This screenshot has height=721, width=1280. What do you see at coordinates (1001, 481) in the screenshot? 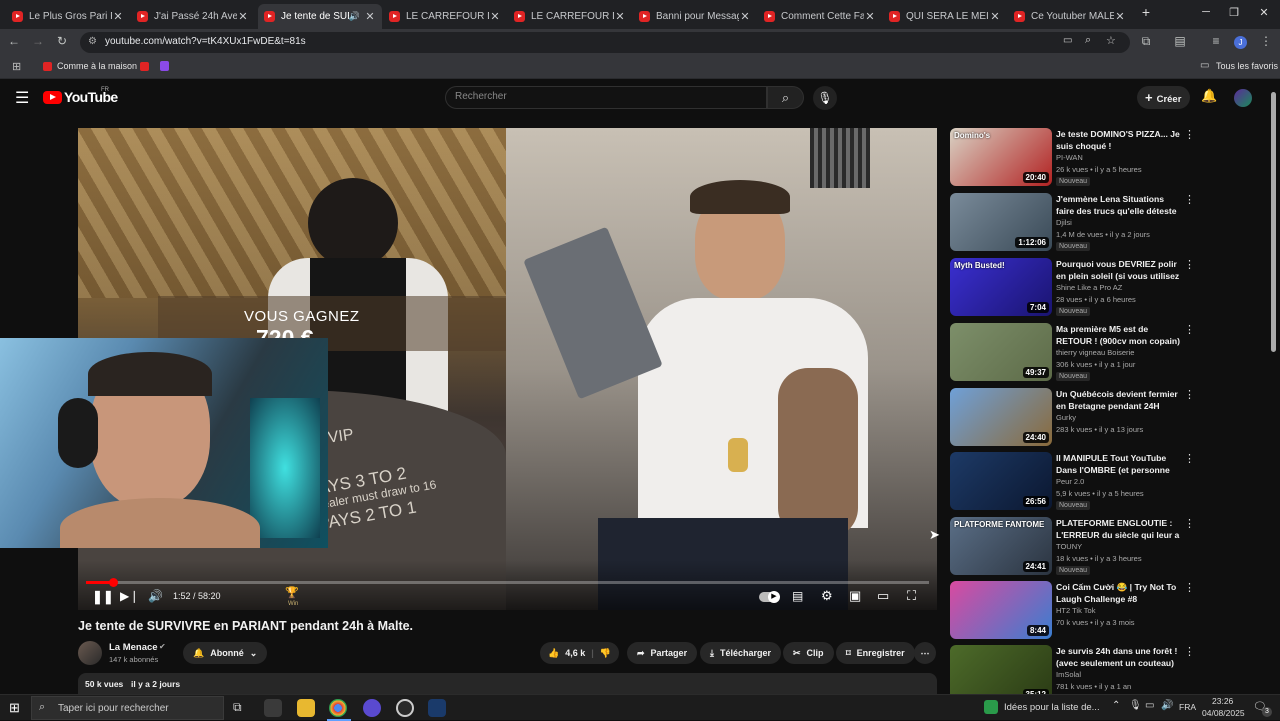
I see `video-thumbnail: 26:56` at bounding box center [1001, 481].